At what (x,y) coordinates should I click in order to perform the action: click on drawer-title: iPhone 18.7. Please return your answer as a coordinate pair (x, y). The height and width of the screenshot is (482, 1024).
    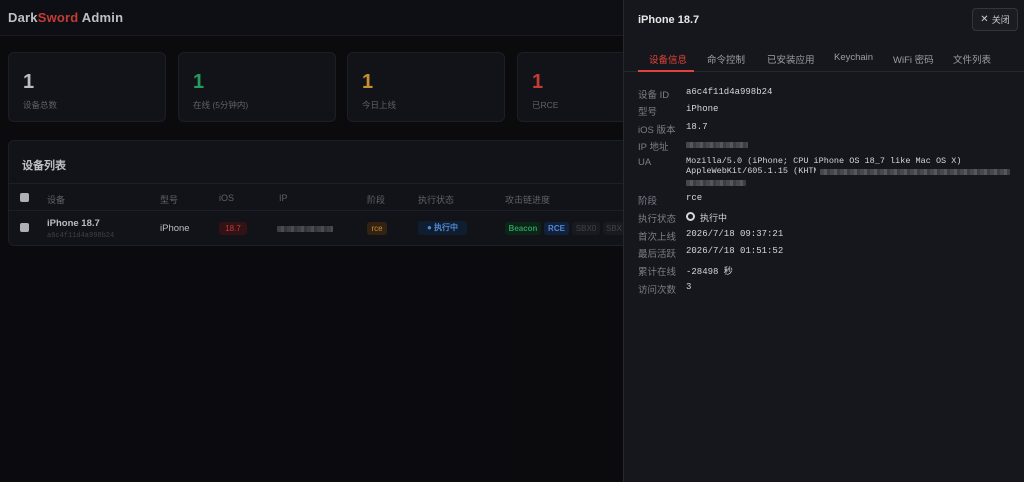
    Looking at the image, I should click on (669, 20).